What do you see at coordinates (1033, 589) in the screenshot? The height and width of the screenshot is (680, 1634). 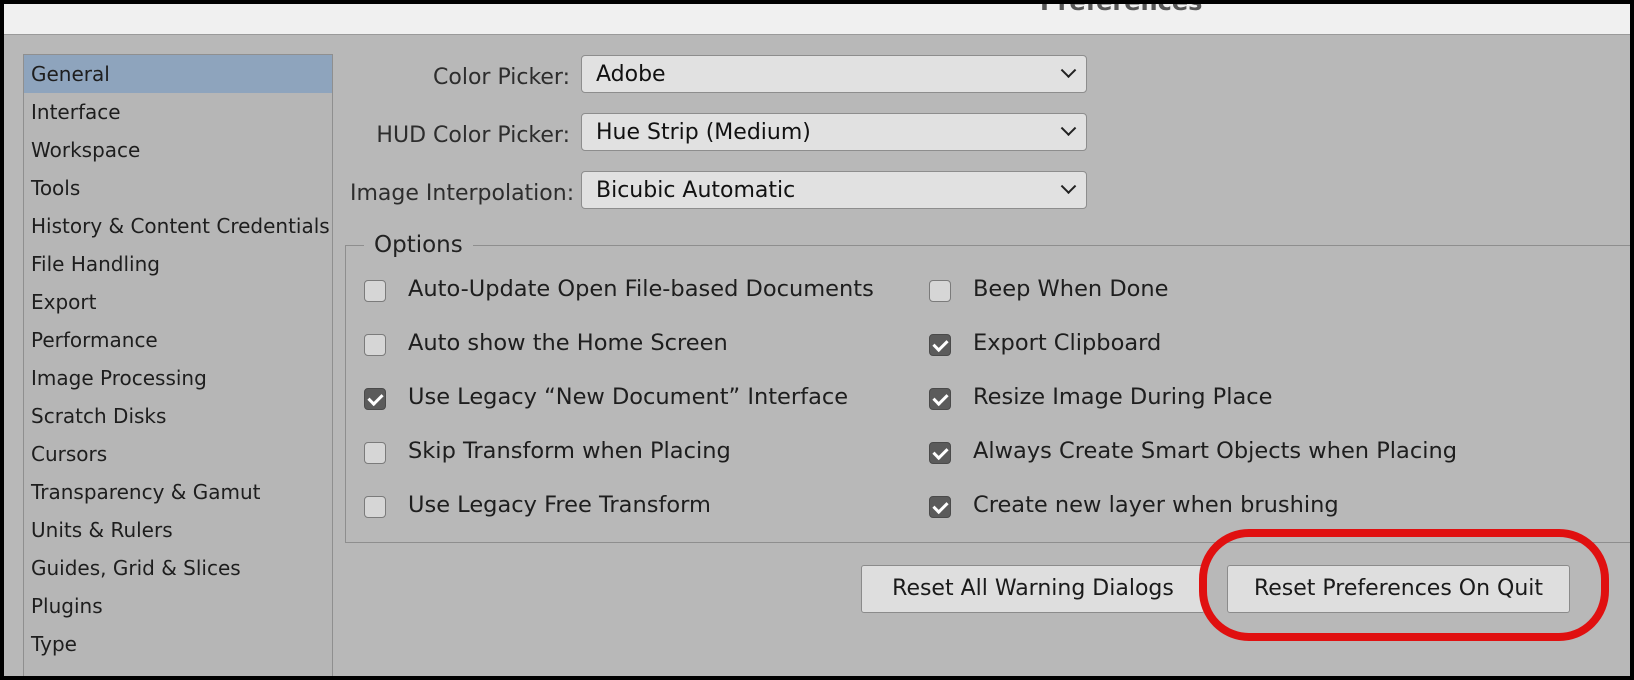 I see `reset-warning-dialogs-button: Reset All Warning Dialogs` at bounding box center [1033, 589].